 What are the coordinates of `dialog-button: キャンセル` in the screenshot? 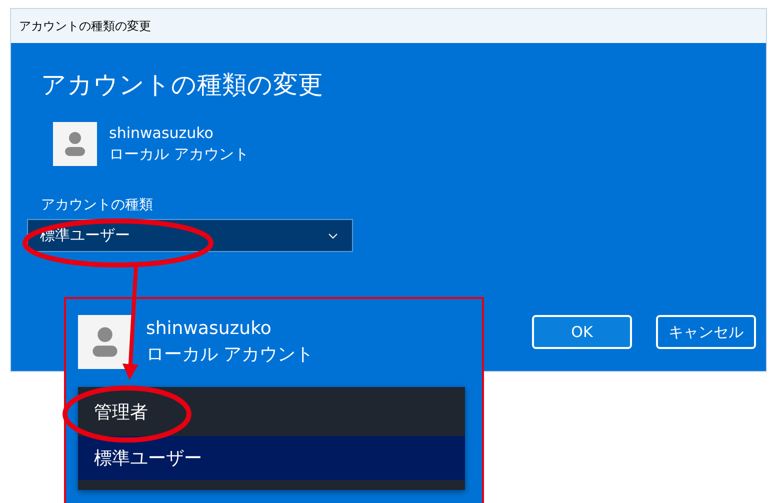 It's located at (706, 332).